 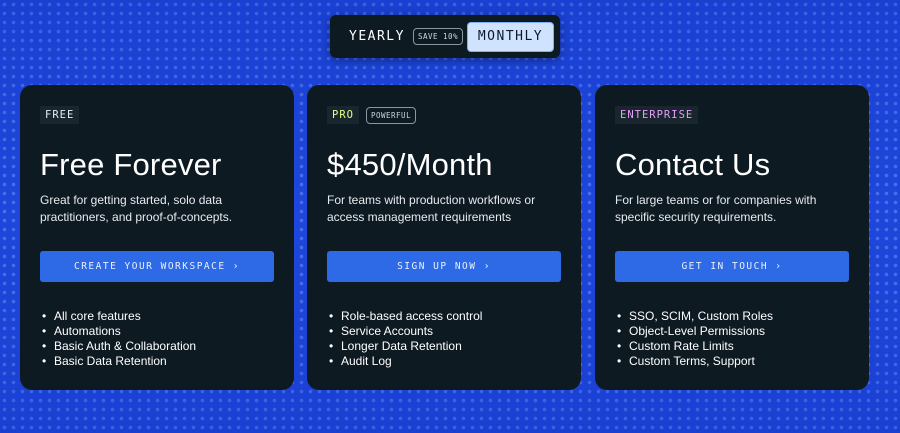 I want to click on feature-text: Role-based access control, so click(x=412, y=315).